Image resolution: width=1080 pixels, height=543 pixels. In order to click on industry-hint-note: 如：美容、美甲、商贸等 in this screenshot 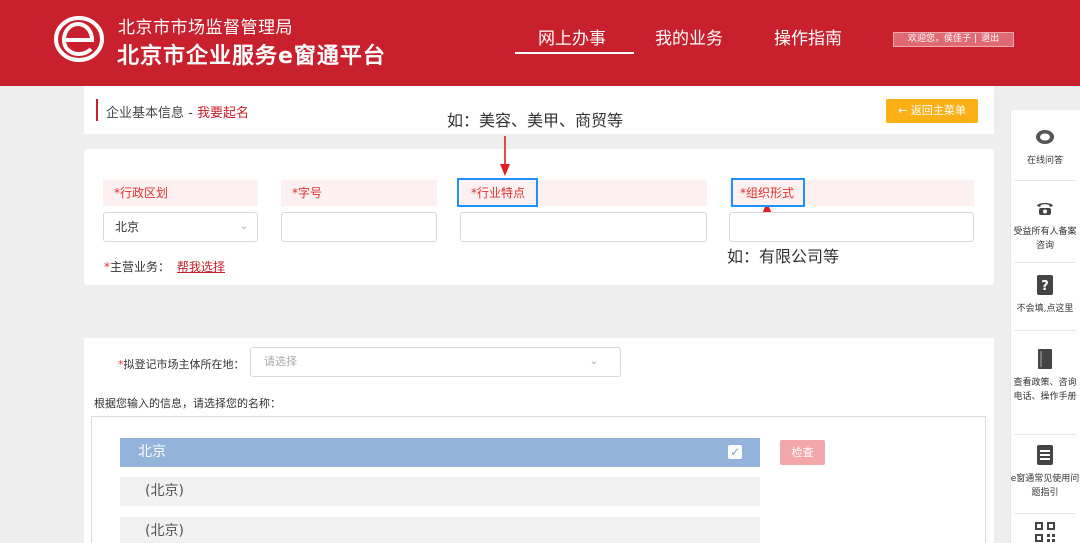, I will do `click(535, 120)`.